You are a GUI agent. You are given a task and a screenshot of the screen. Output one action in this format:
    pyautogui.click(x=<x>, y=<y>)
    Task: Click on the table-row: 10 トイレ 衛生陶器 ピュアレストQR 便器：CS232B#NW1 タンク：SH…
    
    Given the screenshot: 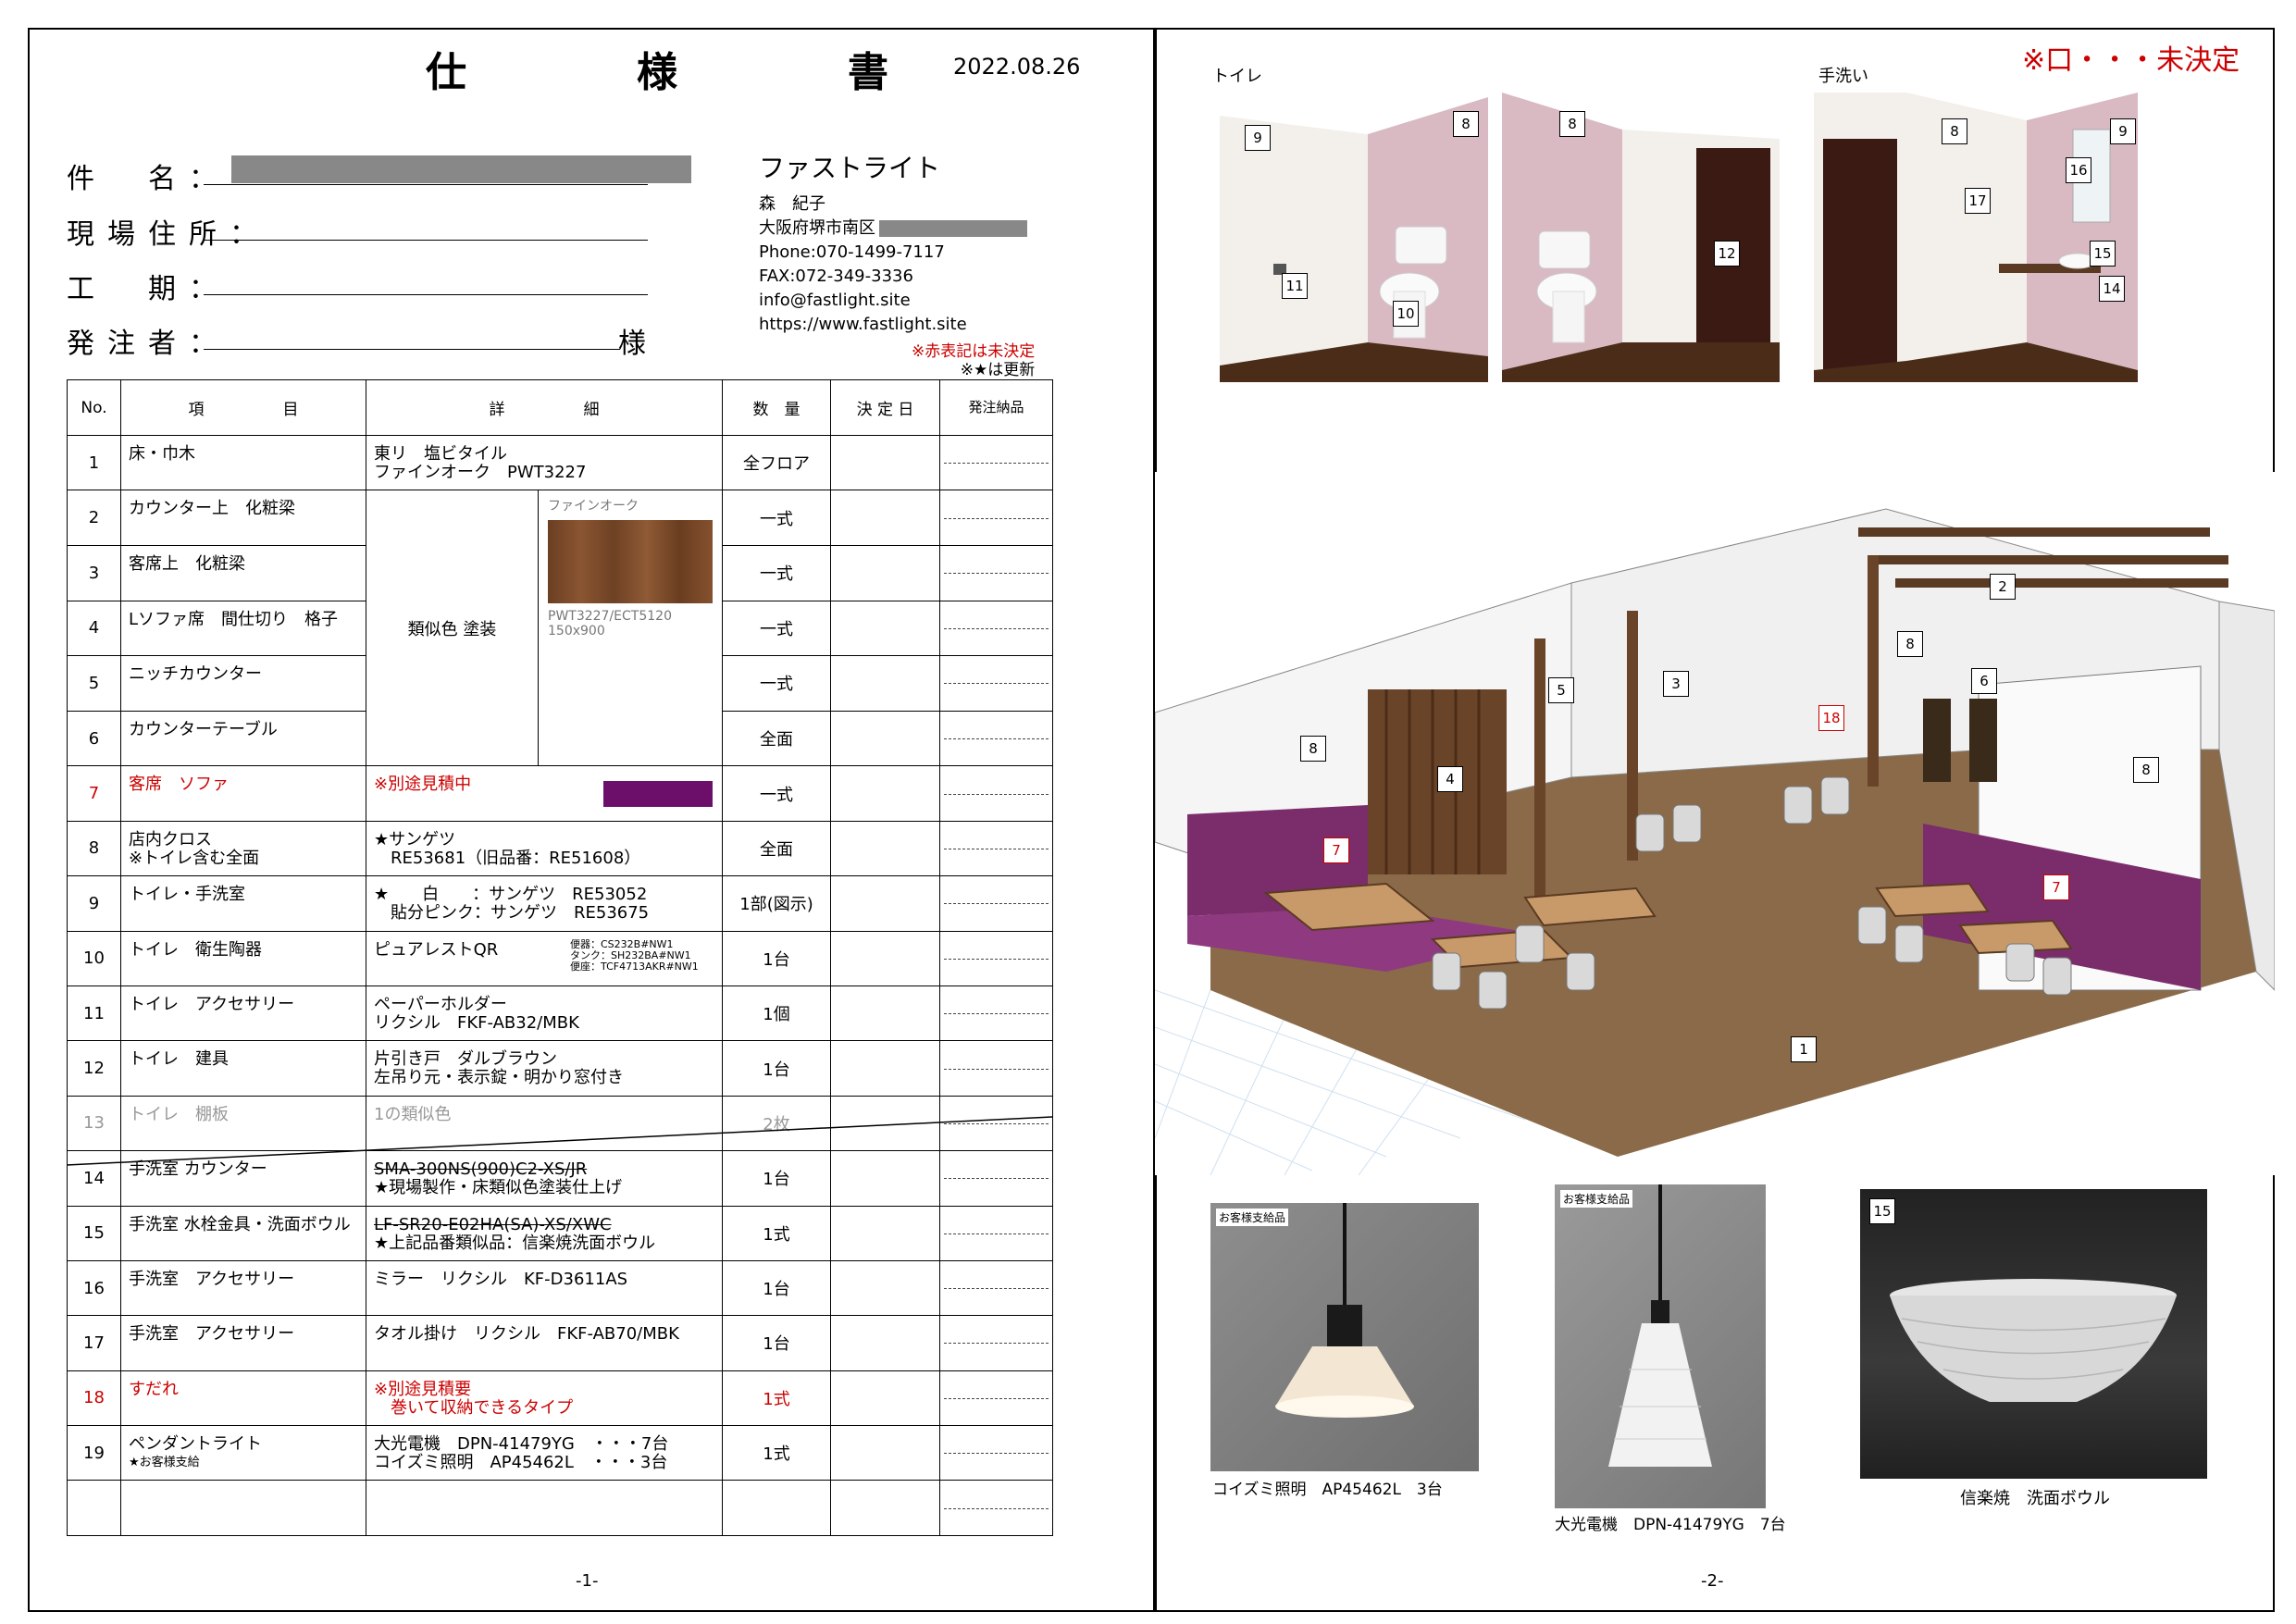 What is the action you would take?
    pyautogui.click(x=560, y=958)
    